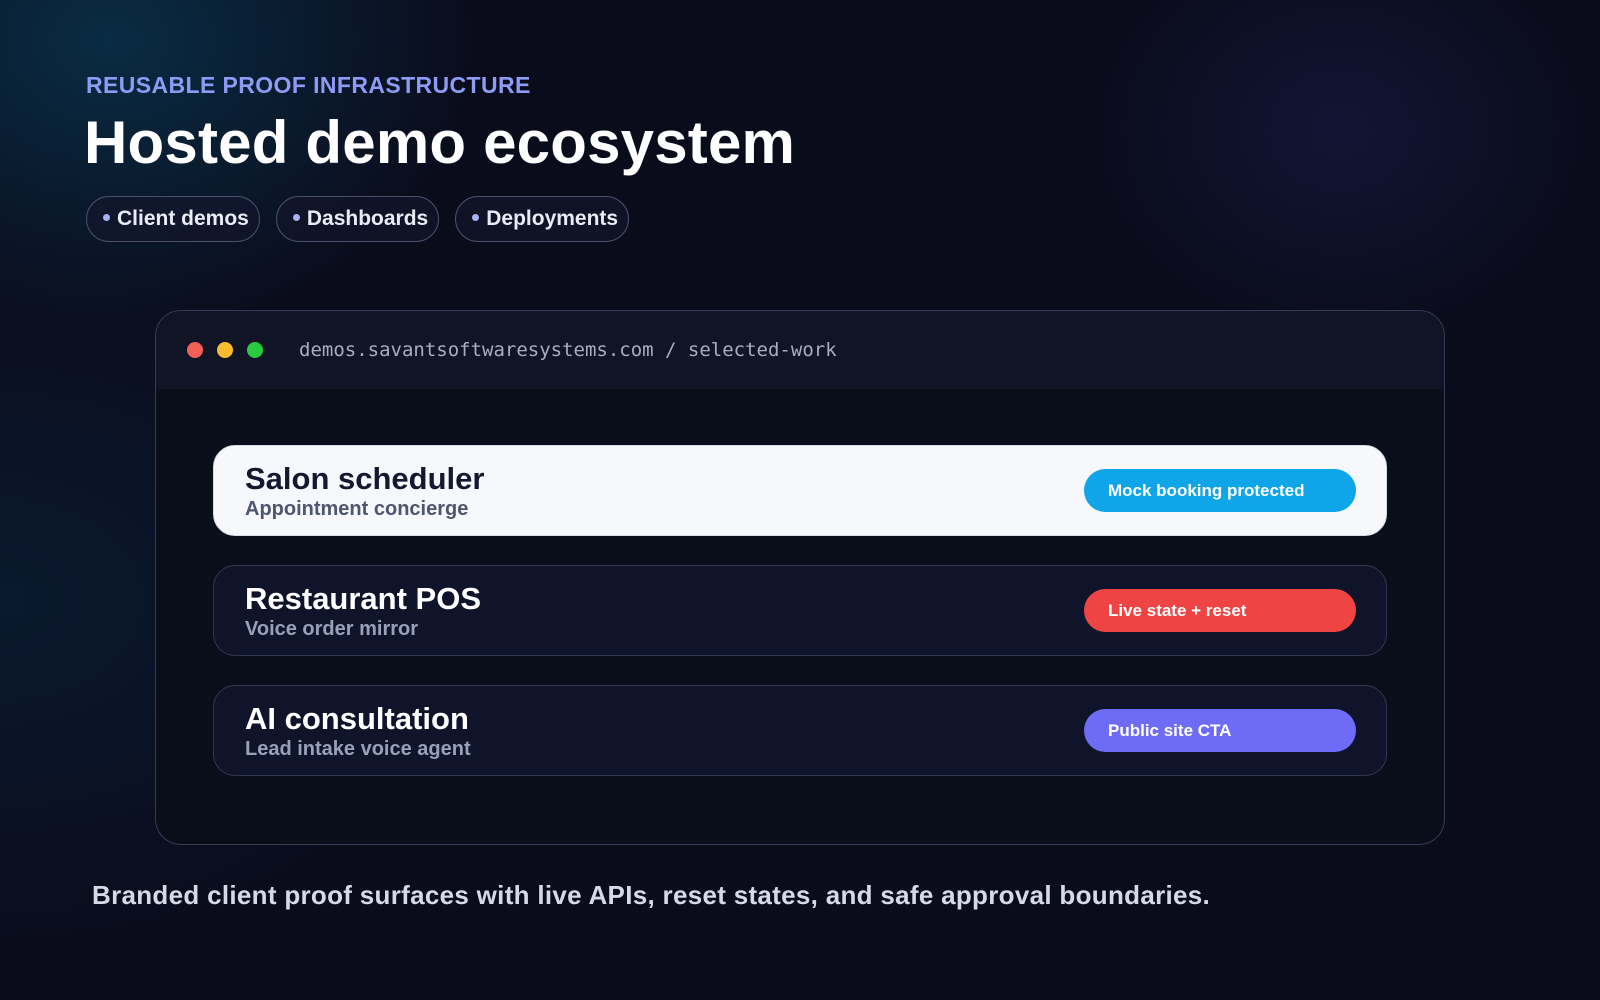 The width and height of the screenshot is (1600, 1000). Describe the element at coordinates (183, 218) in the screenshot. I see `pill-label: Client demos` at that location.